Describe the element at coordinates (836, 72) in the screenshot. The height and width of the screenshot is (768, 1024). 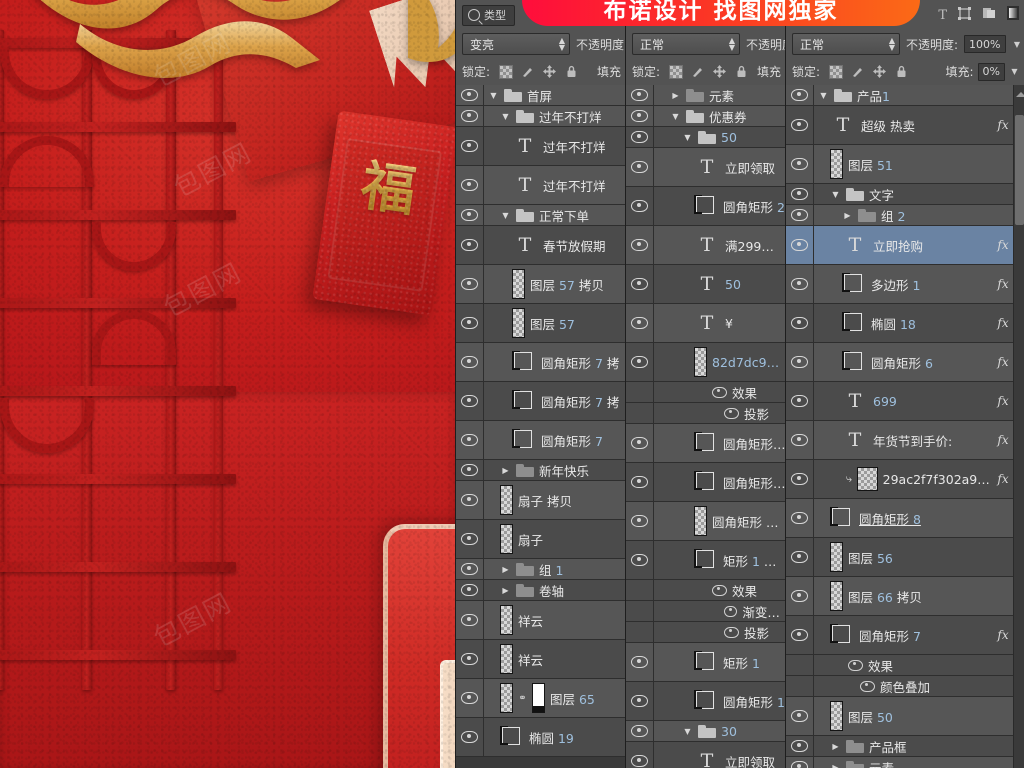
I see `transparency-lock-icon` at that location.